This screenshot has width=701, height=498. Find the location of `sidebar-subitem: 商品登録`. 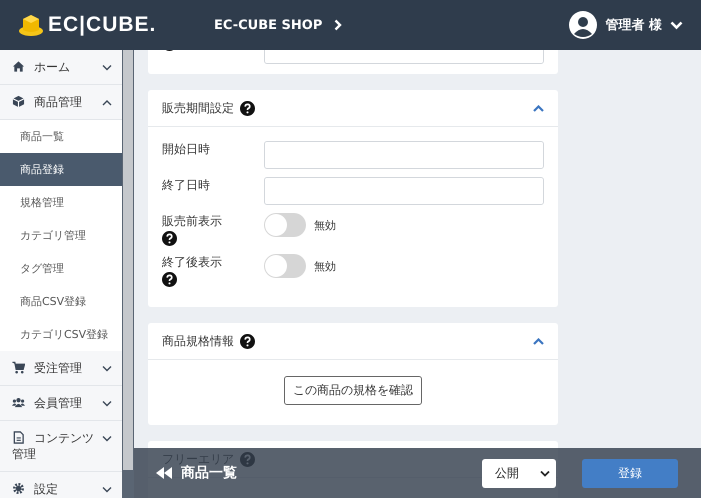

sidebar-subitem: 商品登録 is located at coordinates (61, 169).